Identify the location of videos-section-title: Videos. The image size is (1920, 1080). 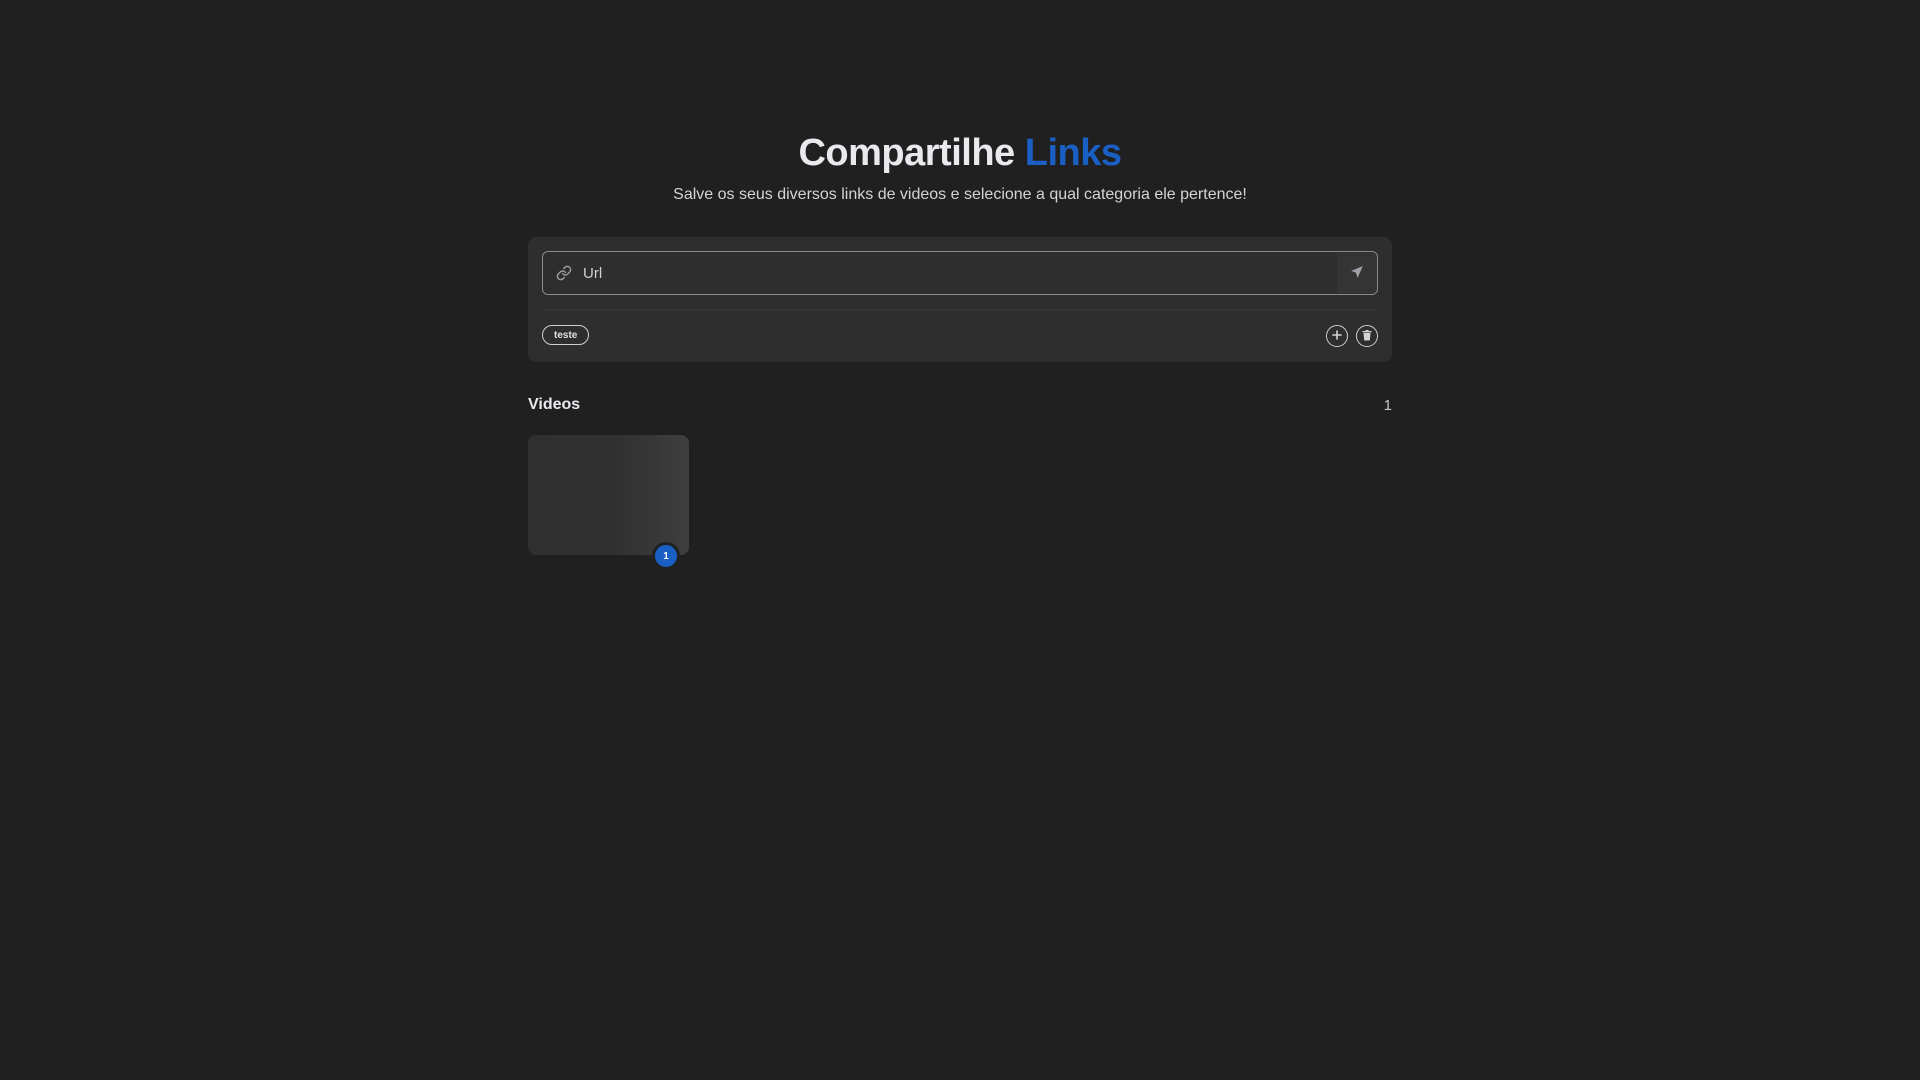
(554, 404).